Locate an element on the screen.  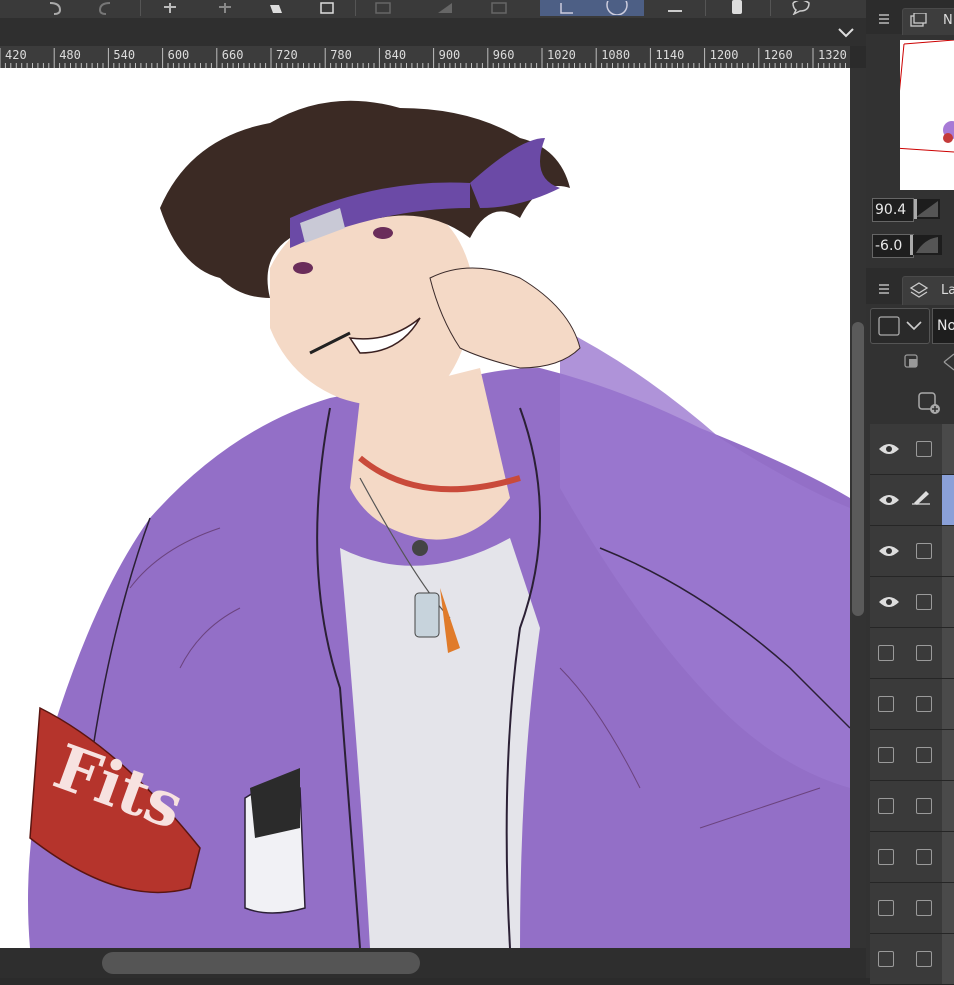
crop-icon is located at coordinates (383, 8).